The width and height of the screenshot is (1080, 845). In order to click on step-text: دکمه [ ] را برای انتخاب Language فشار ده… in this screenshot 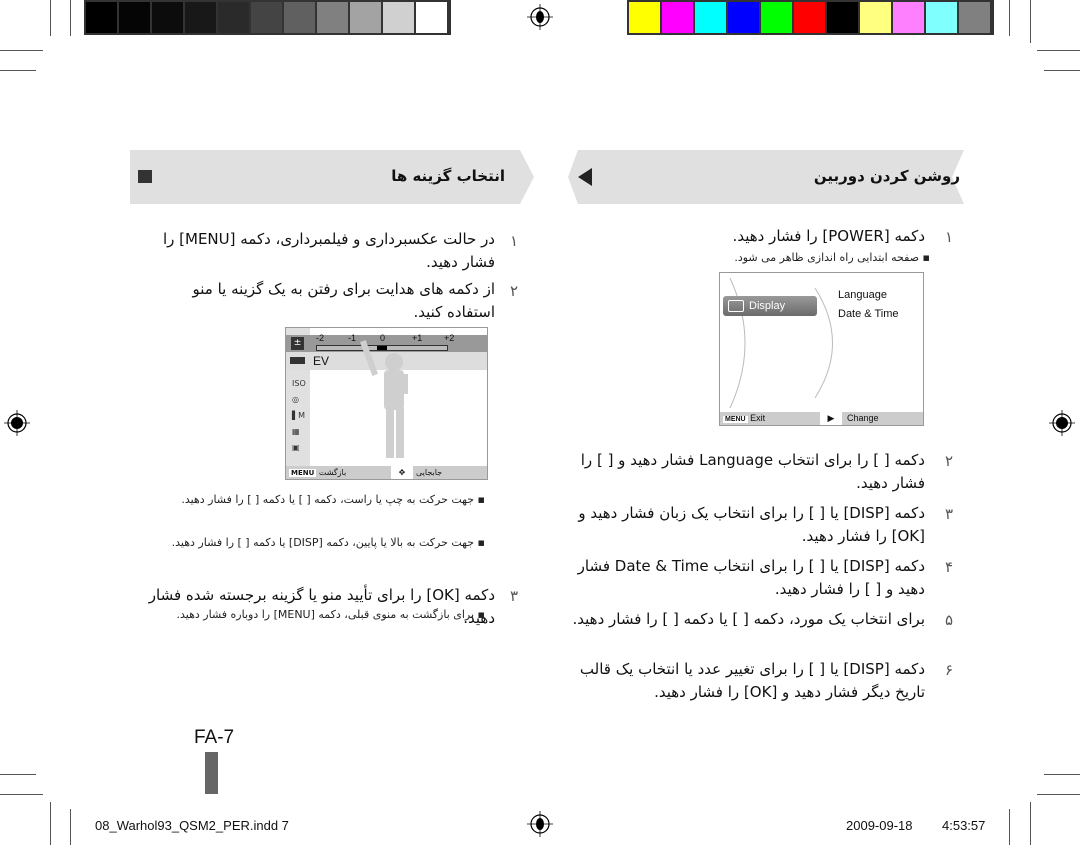, I will do `click(752, 471)`.